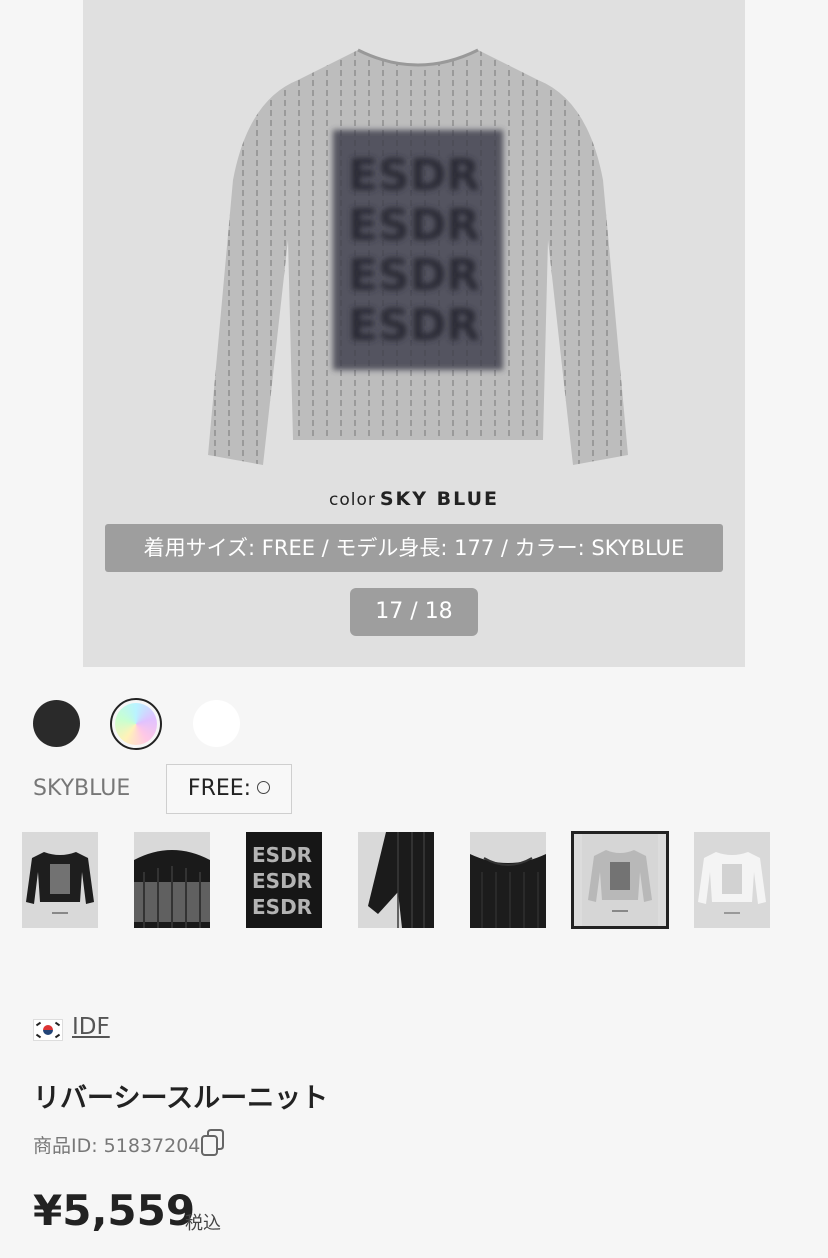  I want to click on thumb-sleeve-detail-image, so click(401, 880).